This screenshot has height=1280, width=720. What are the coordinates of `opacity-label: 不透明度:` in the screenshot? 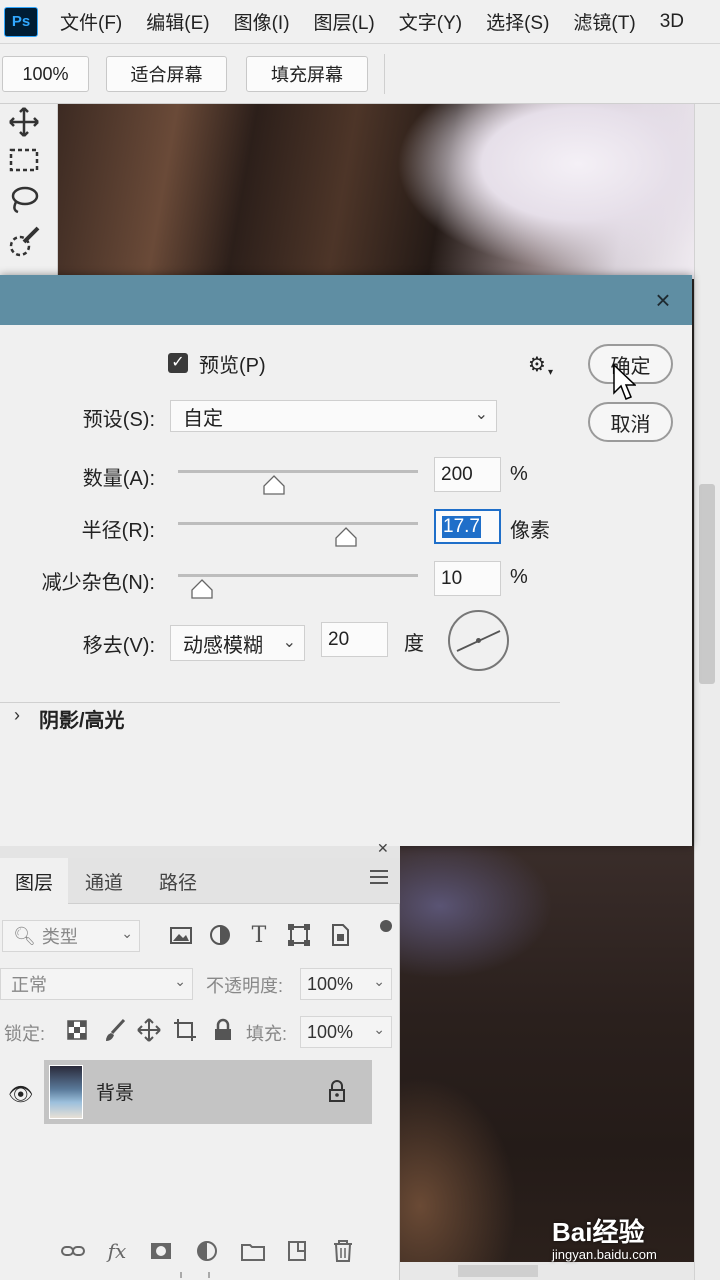 It's located at (245, 986).